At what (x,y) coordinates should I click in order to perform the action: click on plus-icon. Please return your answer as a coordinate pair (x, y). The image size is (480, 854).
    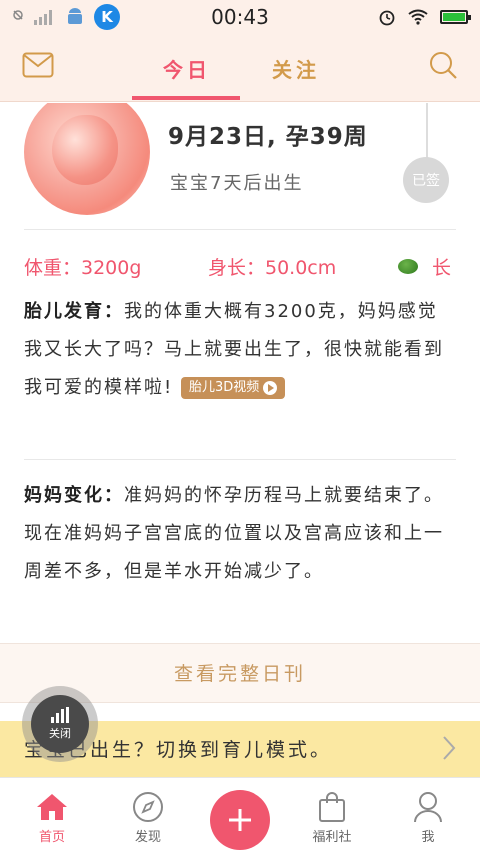
    Looking at the image, I should click on (240, 820).